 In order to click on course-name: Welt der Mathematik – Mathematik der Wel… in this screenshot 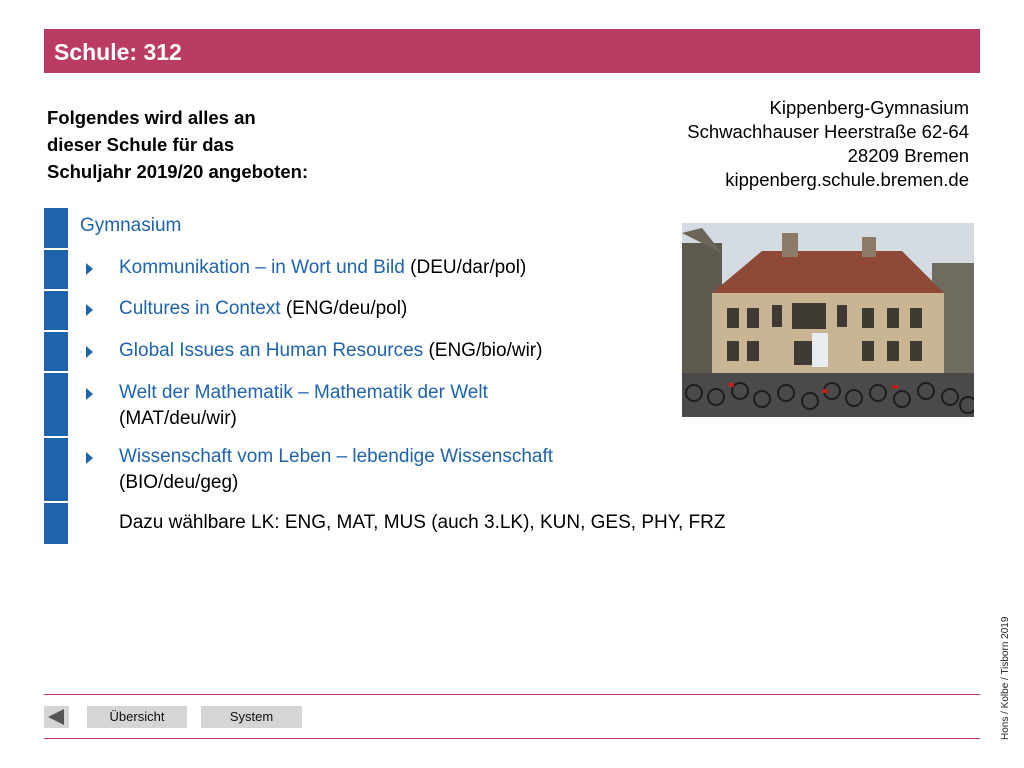, I will do `click(303, 392)`.